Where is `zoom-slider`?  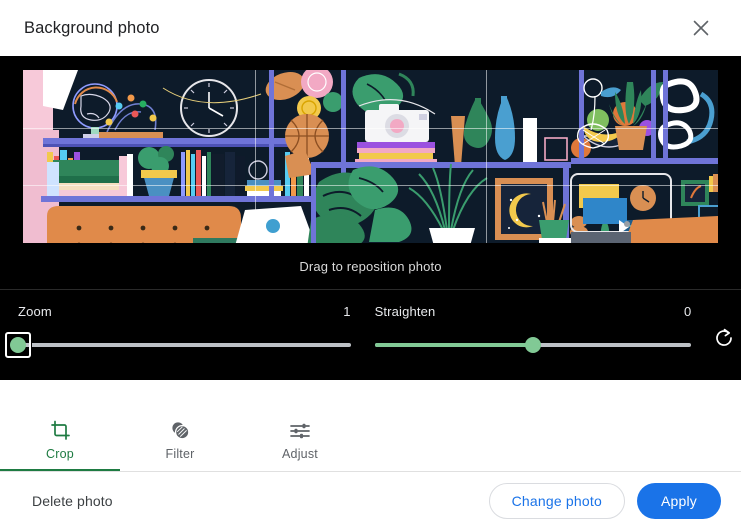
zoom-slider is located at coordinates (178, 345).